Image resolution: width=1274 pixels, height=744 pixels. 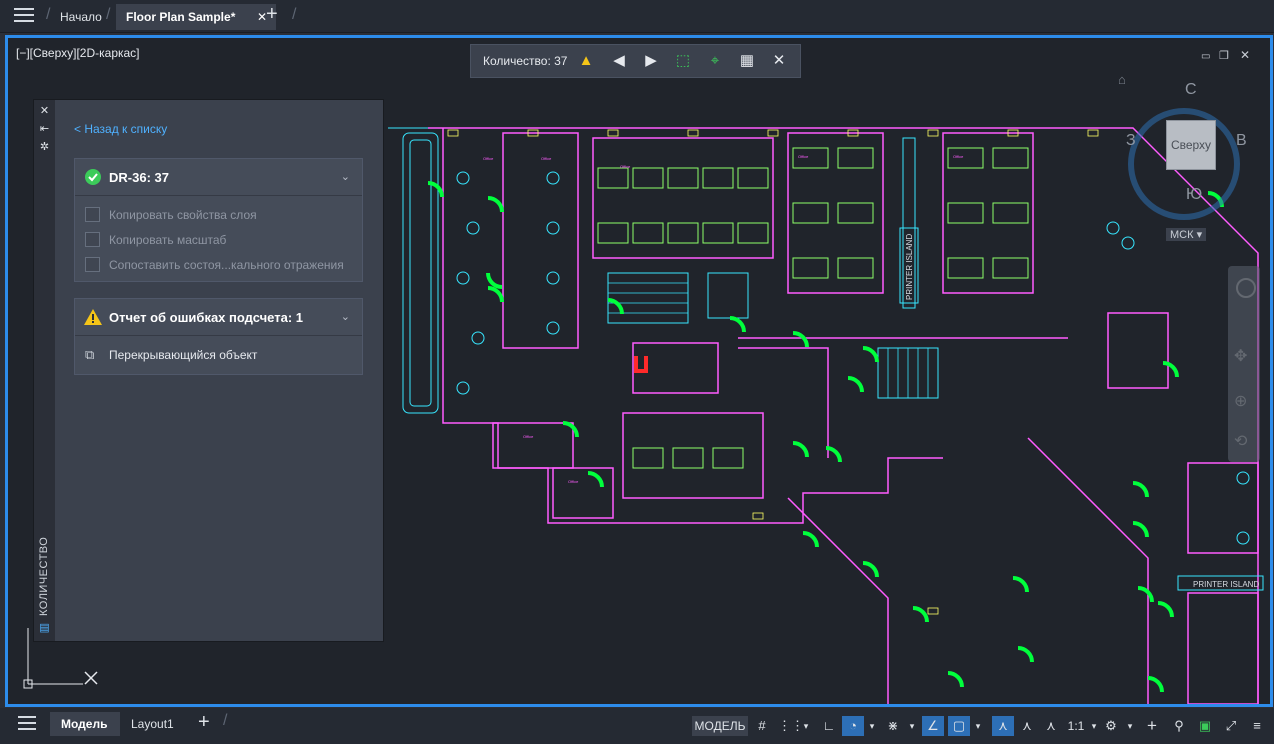 What do you see at coordinates (1131, 141) in the screenshot?
I see `compass-west: З` at bounding box center [1131, 141].